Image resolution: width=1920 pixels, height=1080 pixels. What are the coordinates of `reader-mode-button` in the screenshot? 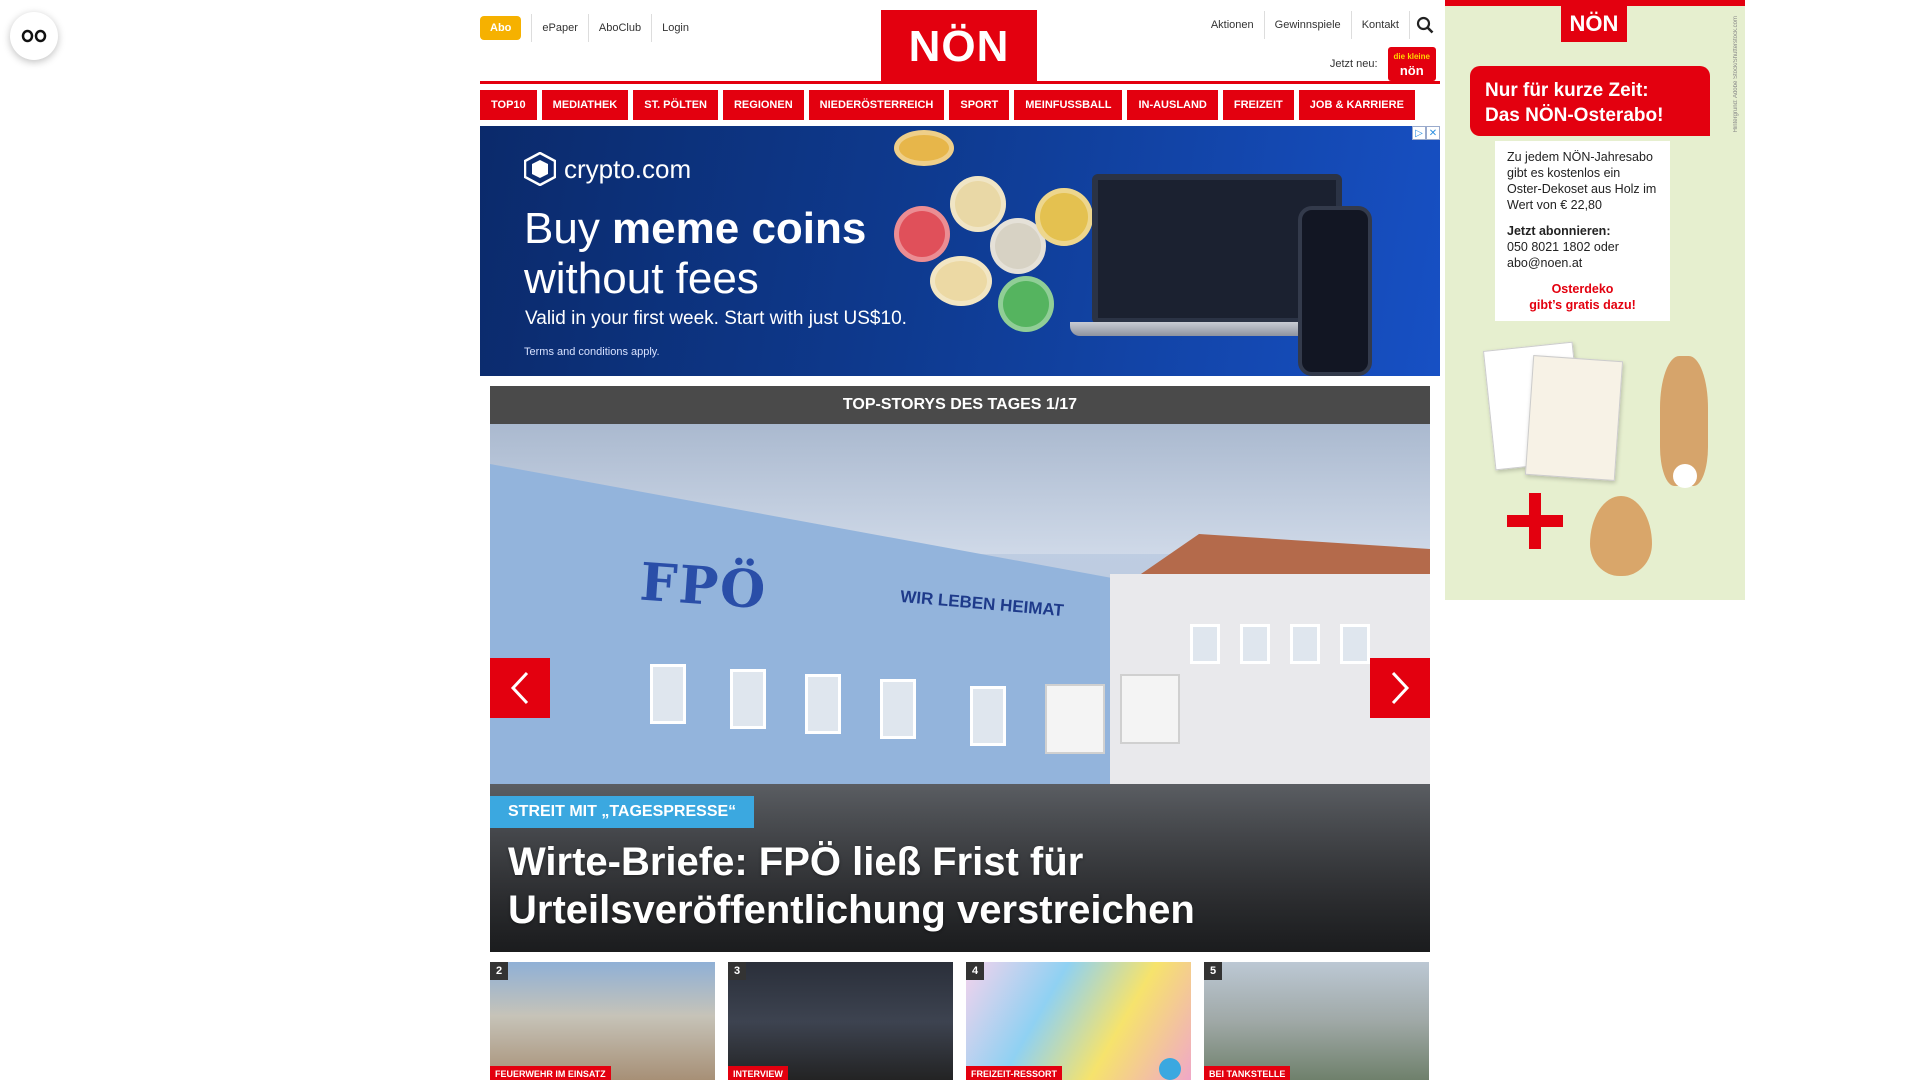 It's located at (34, 36).